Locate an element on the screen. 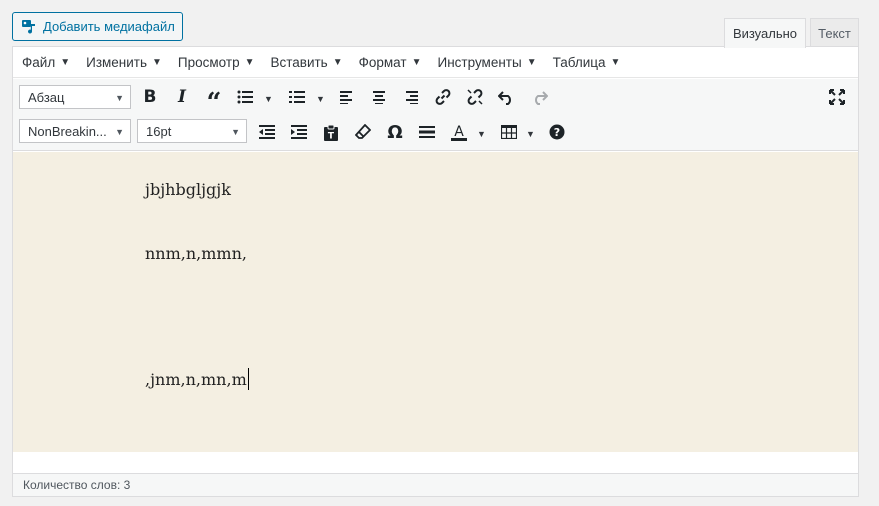  outdent-button is located at coordinates (267, 132).